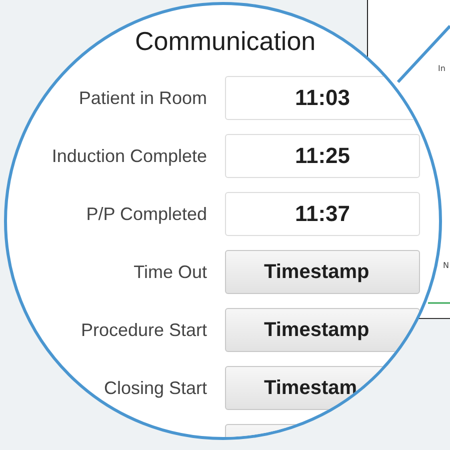  What do you see at coordinates (439, 303) in the screenshot?
I see `accent-line` at bounding box center [439, 303].